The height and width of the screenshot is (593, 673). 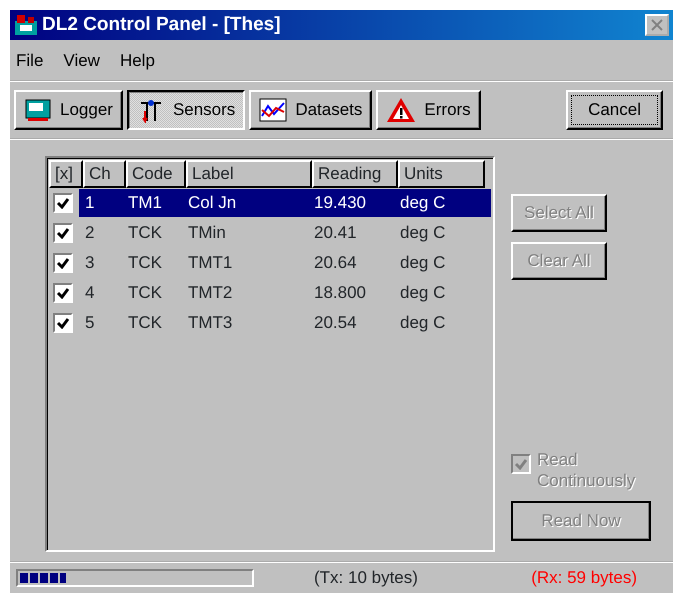 I want to click on column-header: Label, so click(x=249, y=174).